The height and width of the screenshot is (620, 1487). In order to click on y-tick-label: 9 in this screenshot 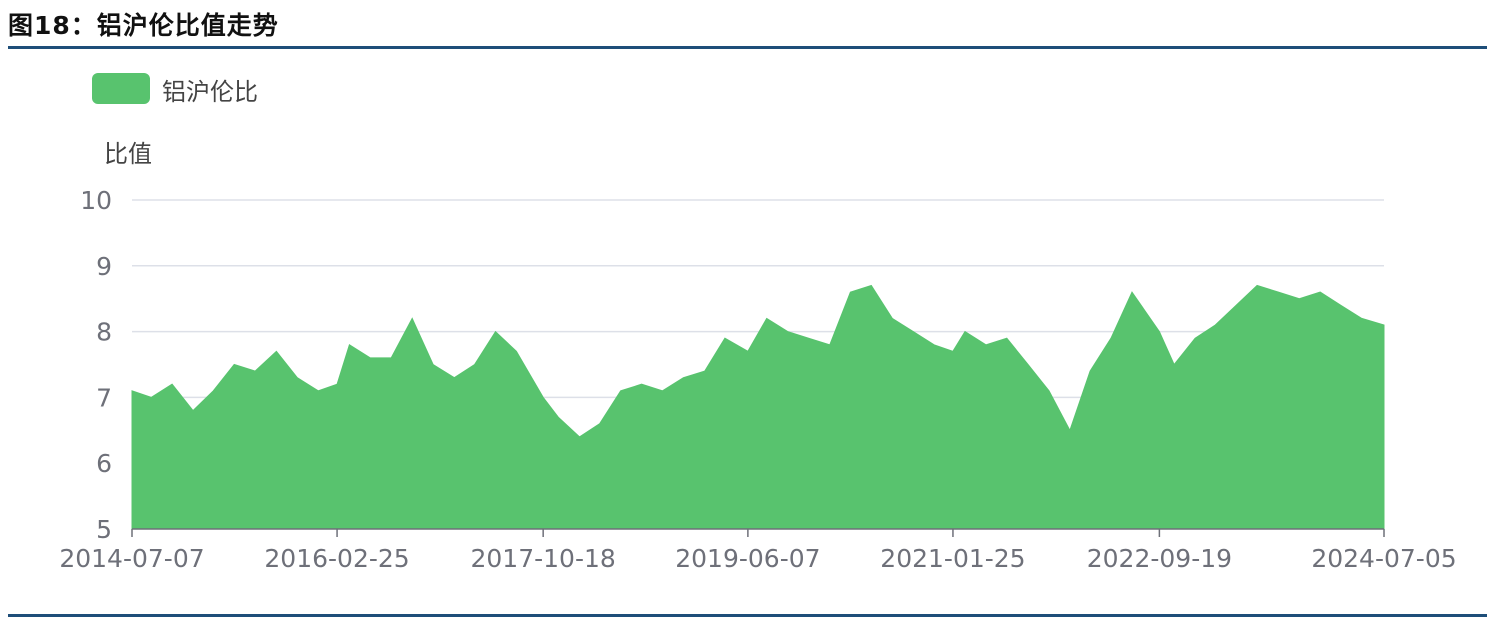, I will do `click(104, 266)`.